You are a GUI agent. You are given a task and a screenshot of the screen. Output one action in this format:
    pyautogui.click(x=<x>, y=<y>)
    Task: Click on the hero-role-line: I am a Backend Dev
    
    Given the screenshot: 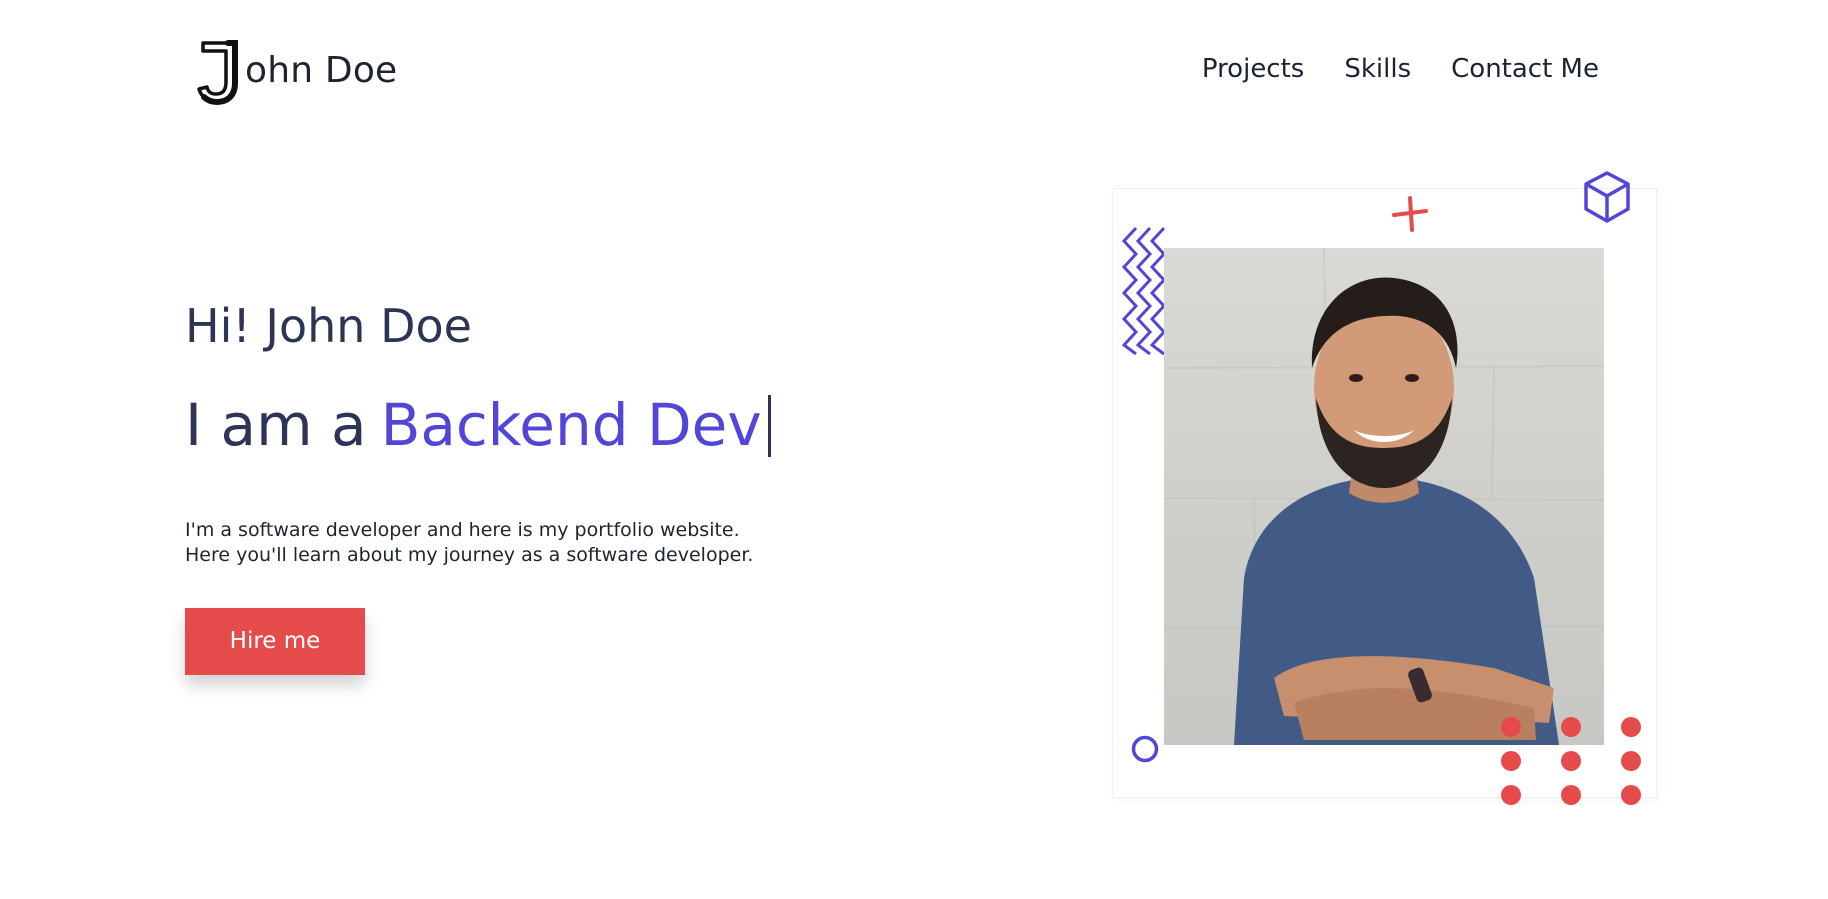 What is the action you would take?
    pyautogui.click(x=535, y=420)
    